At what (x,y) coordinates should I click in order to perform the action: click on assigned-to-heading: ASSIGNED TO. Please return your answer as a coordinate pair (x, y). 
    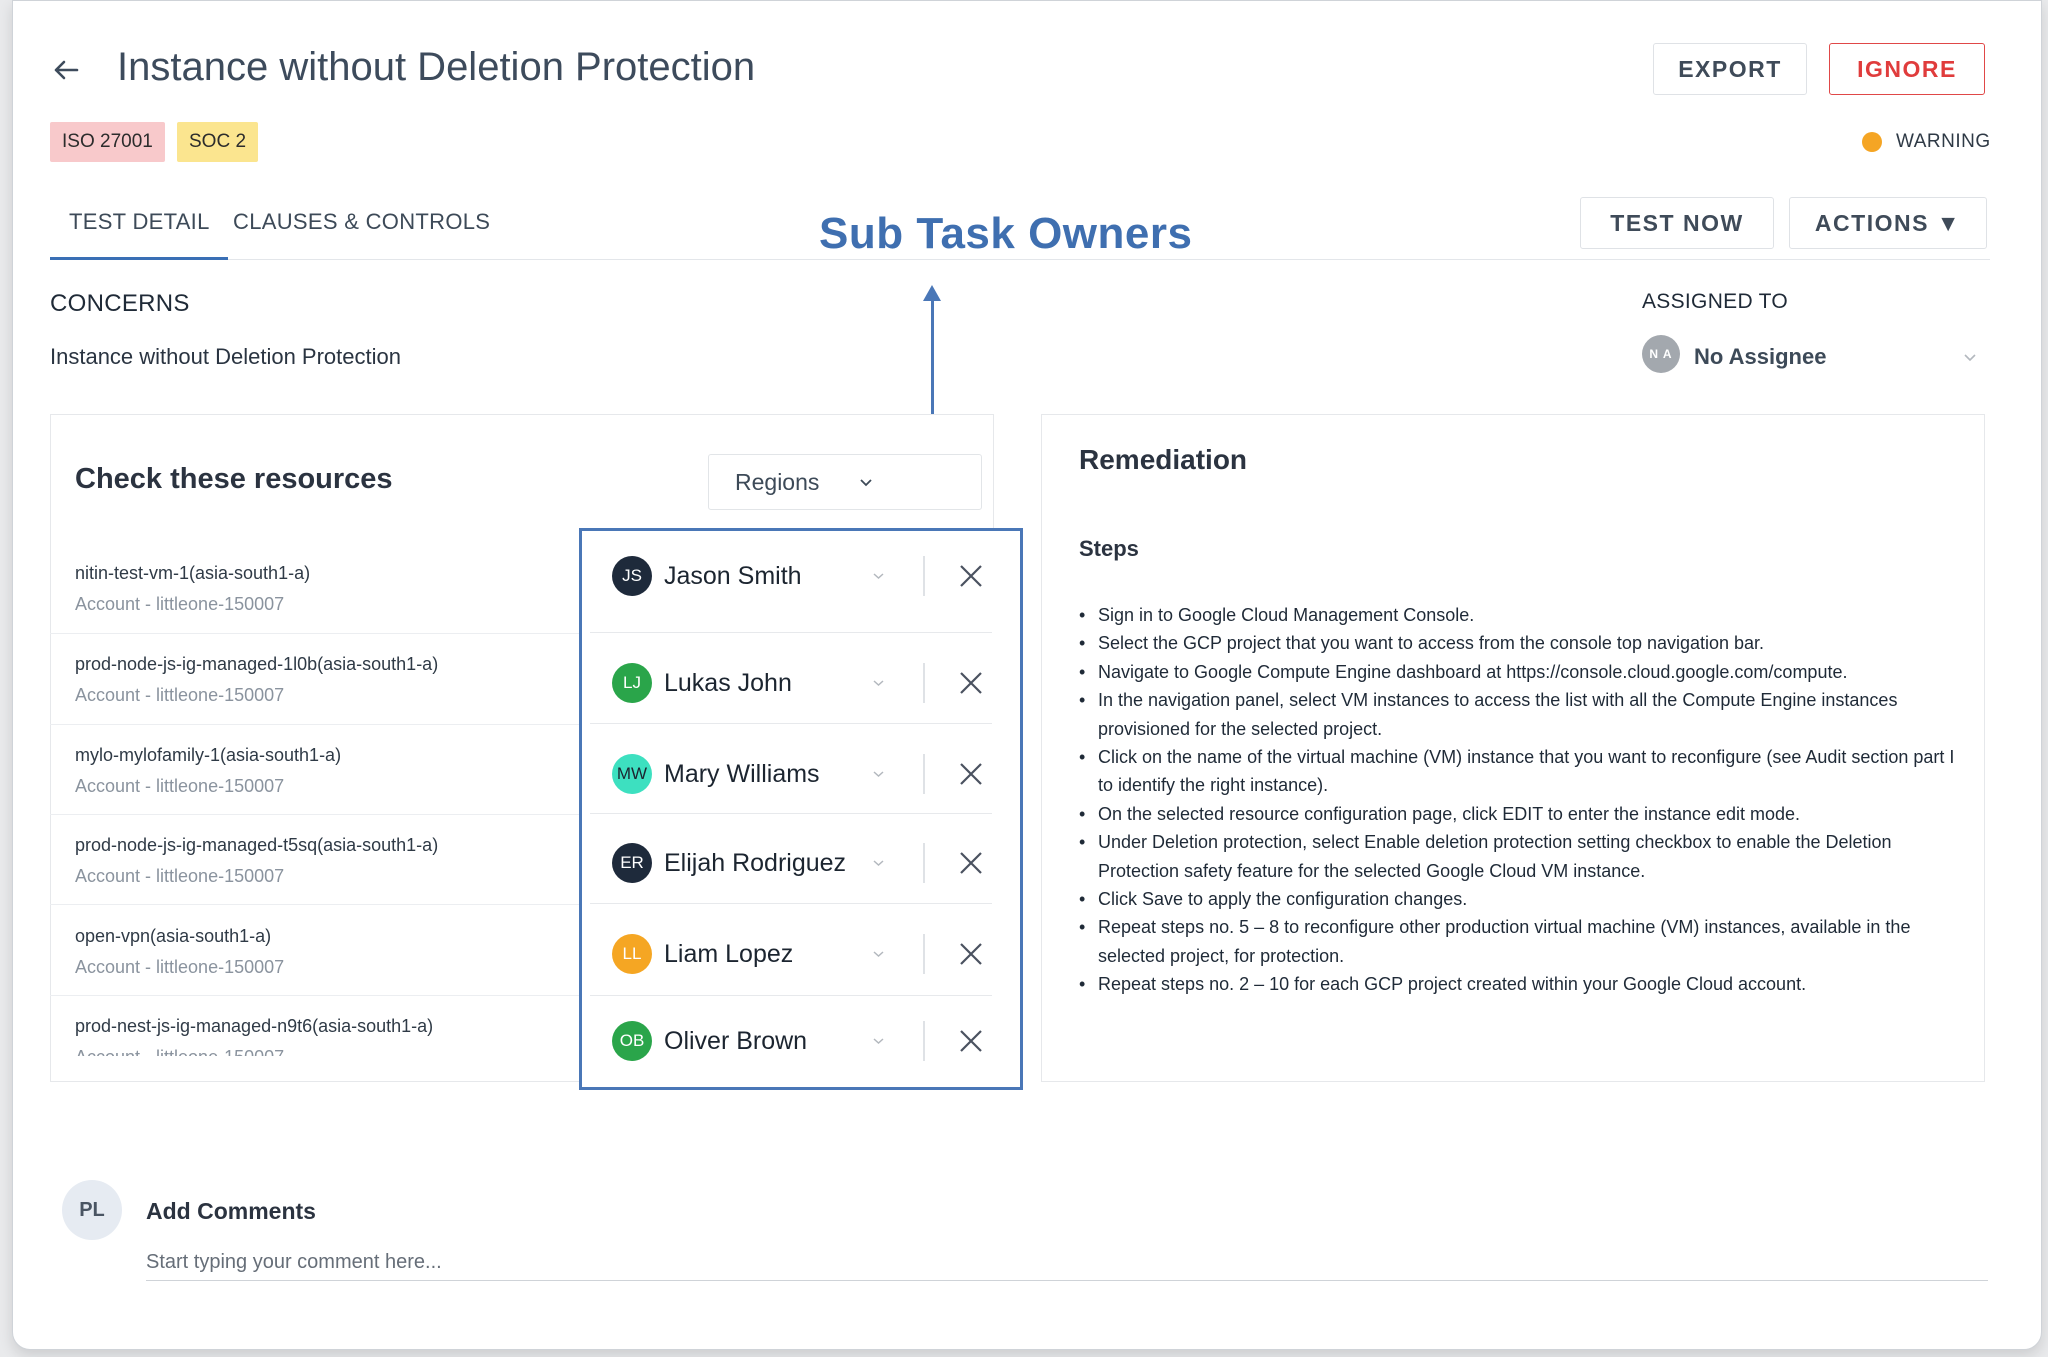
    Looking at the image, I should click on (1715, 301).